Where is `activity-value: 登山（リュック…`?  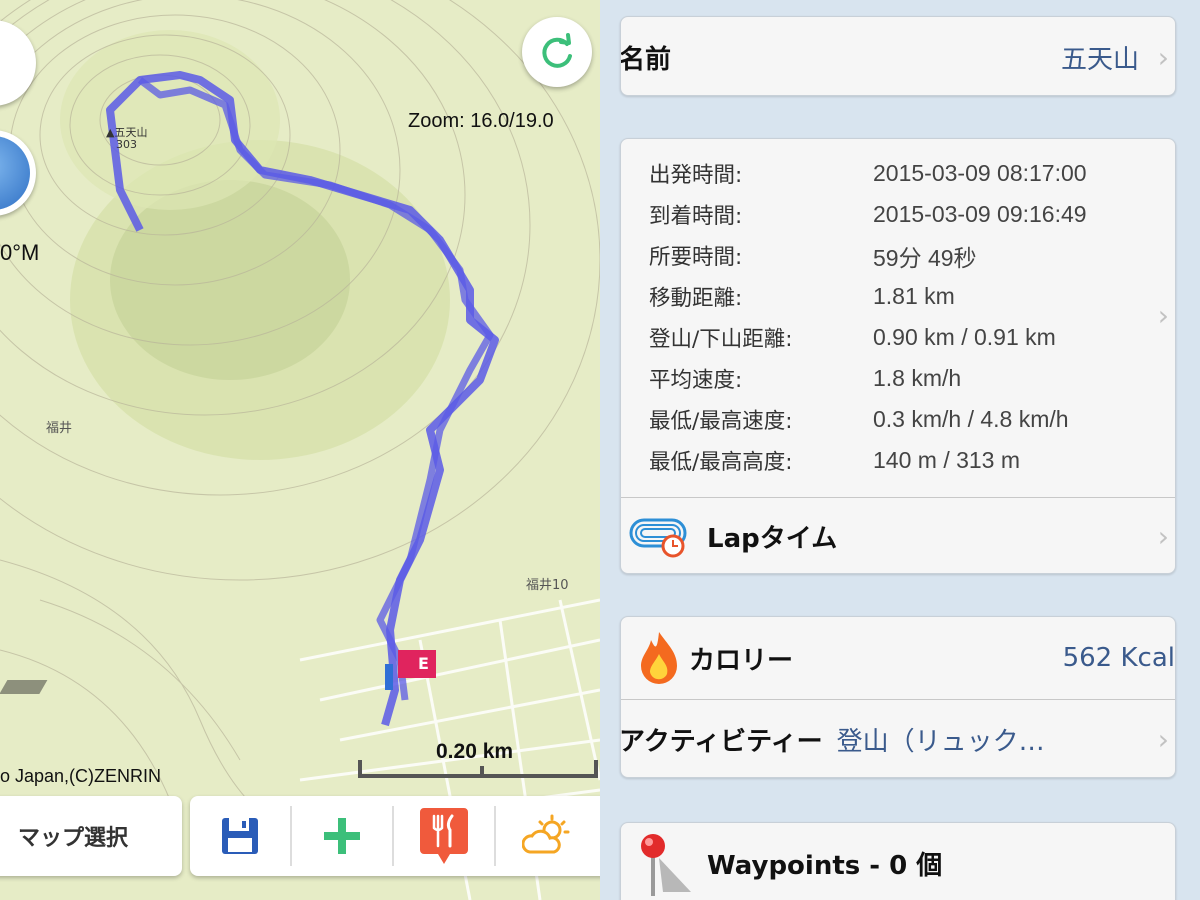 activity-value: 登山（リュック… is located at coordinates (940, 741).